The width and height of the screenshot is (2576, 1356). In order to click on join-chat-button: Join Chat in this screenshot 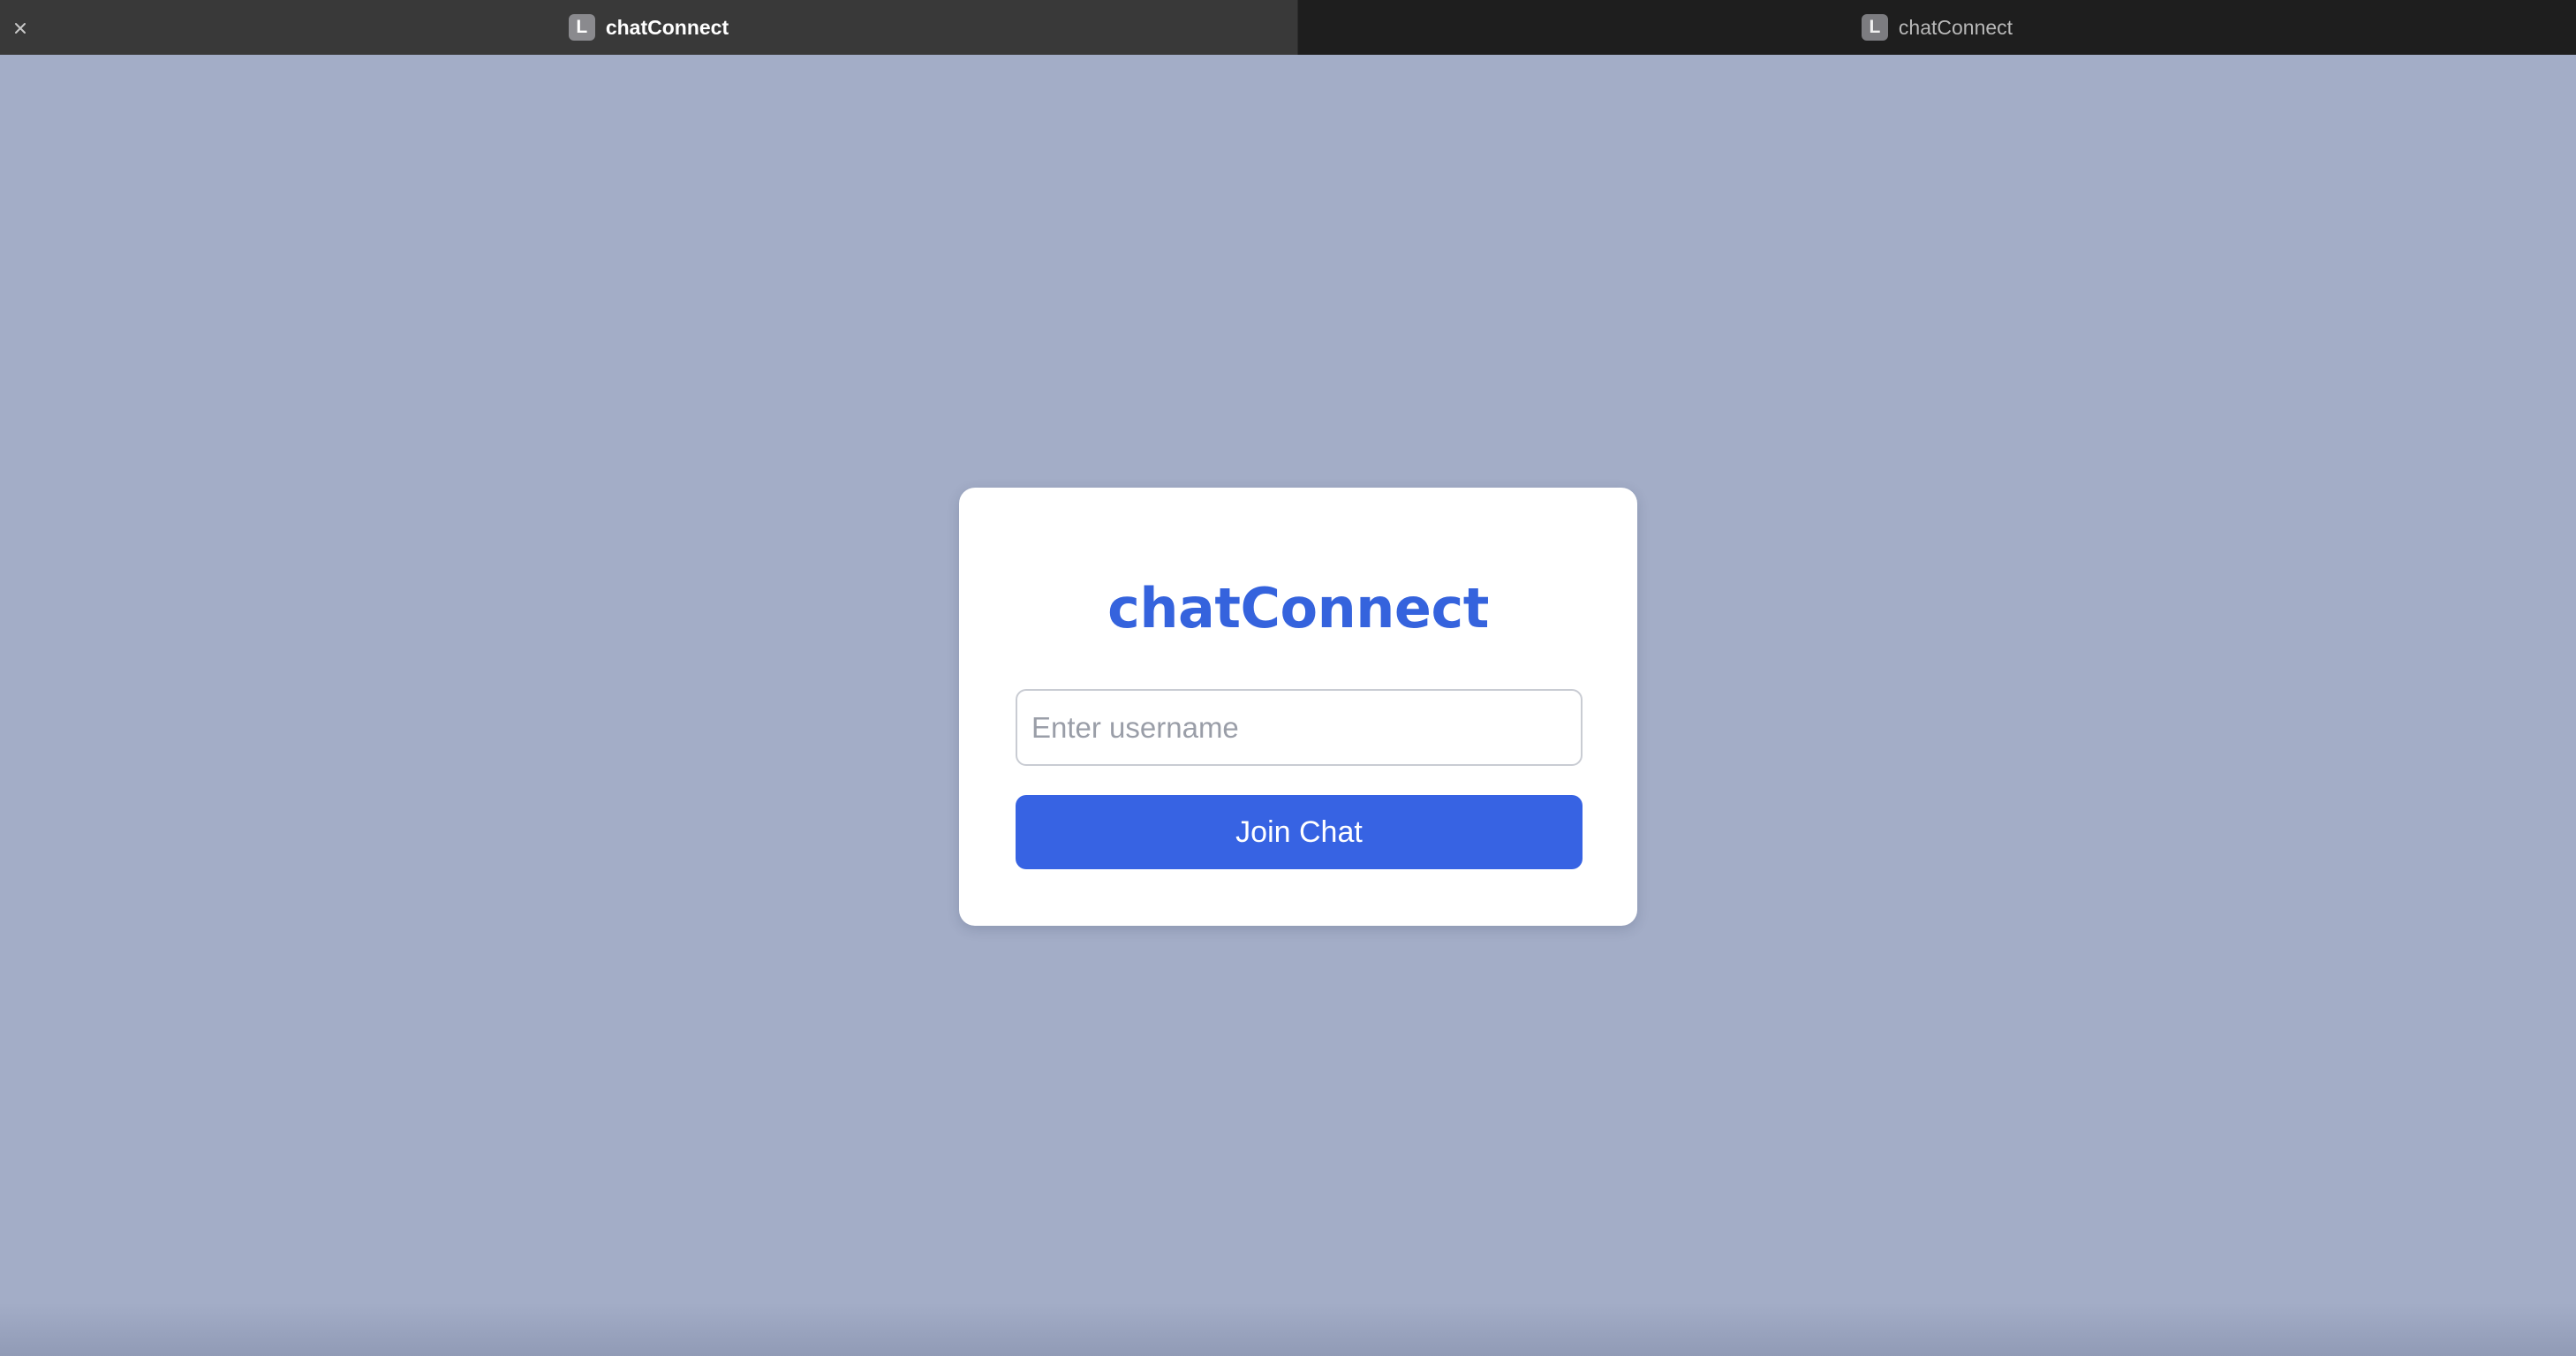, I will do `click(1299, 832)`.